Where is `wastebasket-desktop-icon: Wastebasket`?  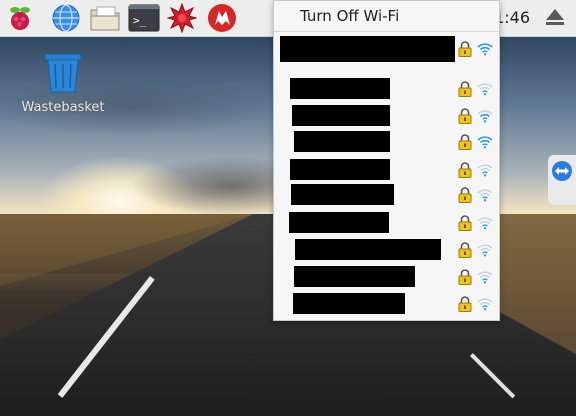 wastebasket-desktop-icon: Wastebasket is located at coordinates (63, 82).